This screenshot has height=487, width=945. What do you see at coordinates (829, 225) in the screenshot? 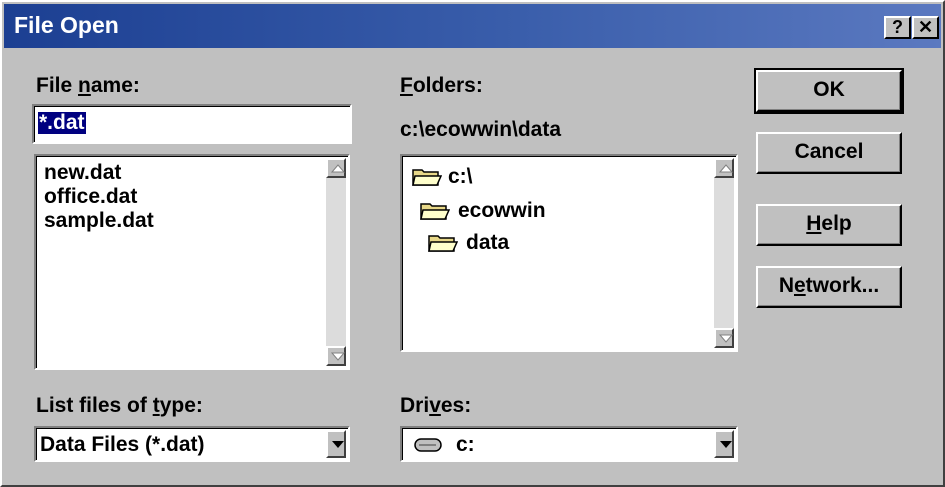
I see `help-button: Help` at bounding box center [829, 225].